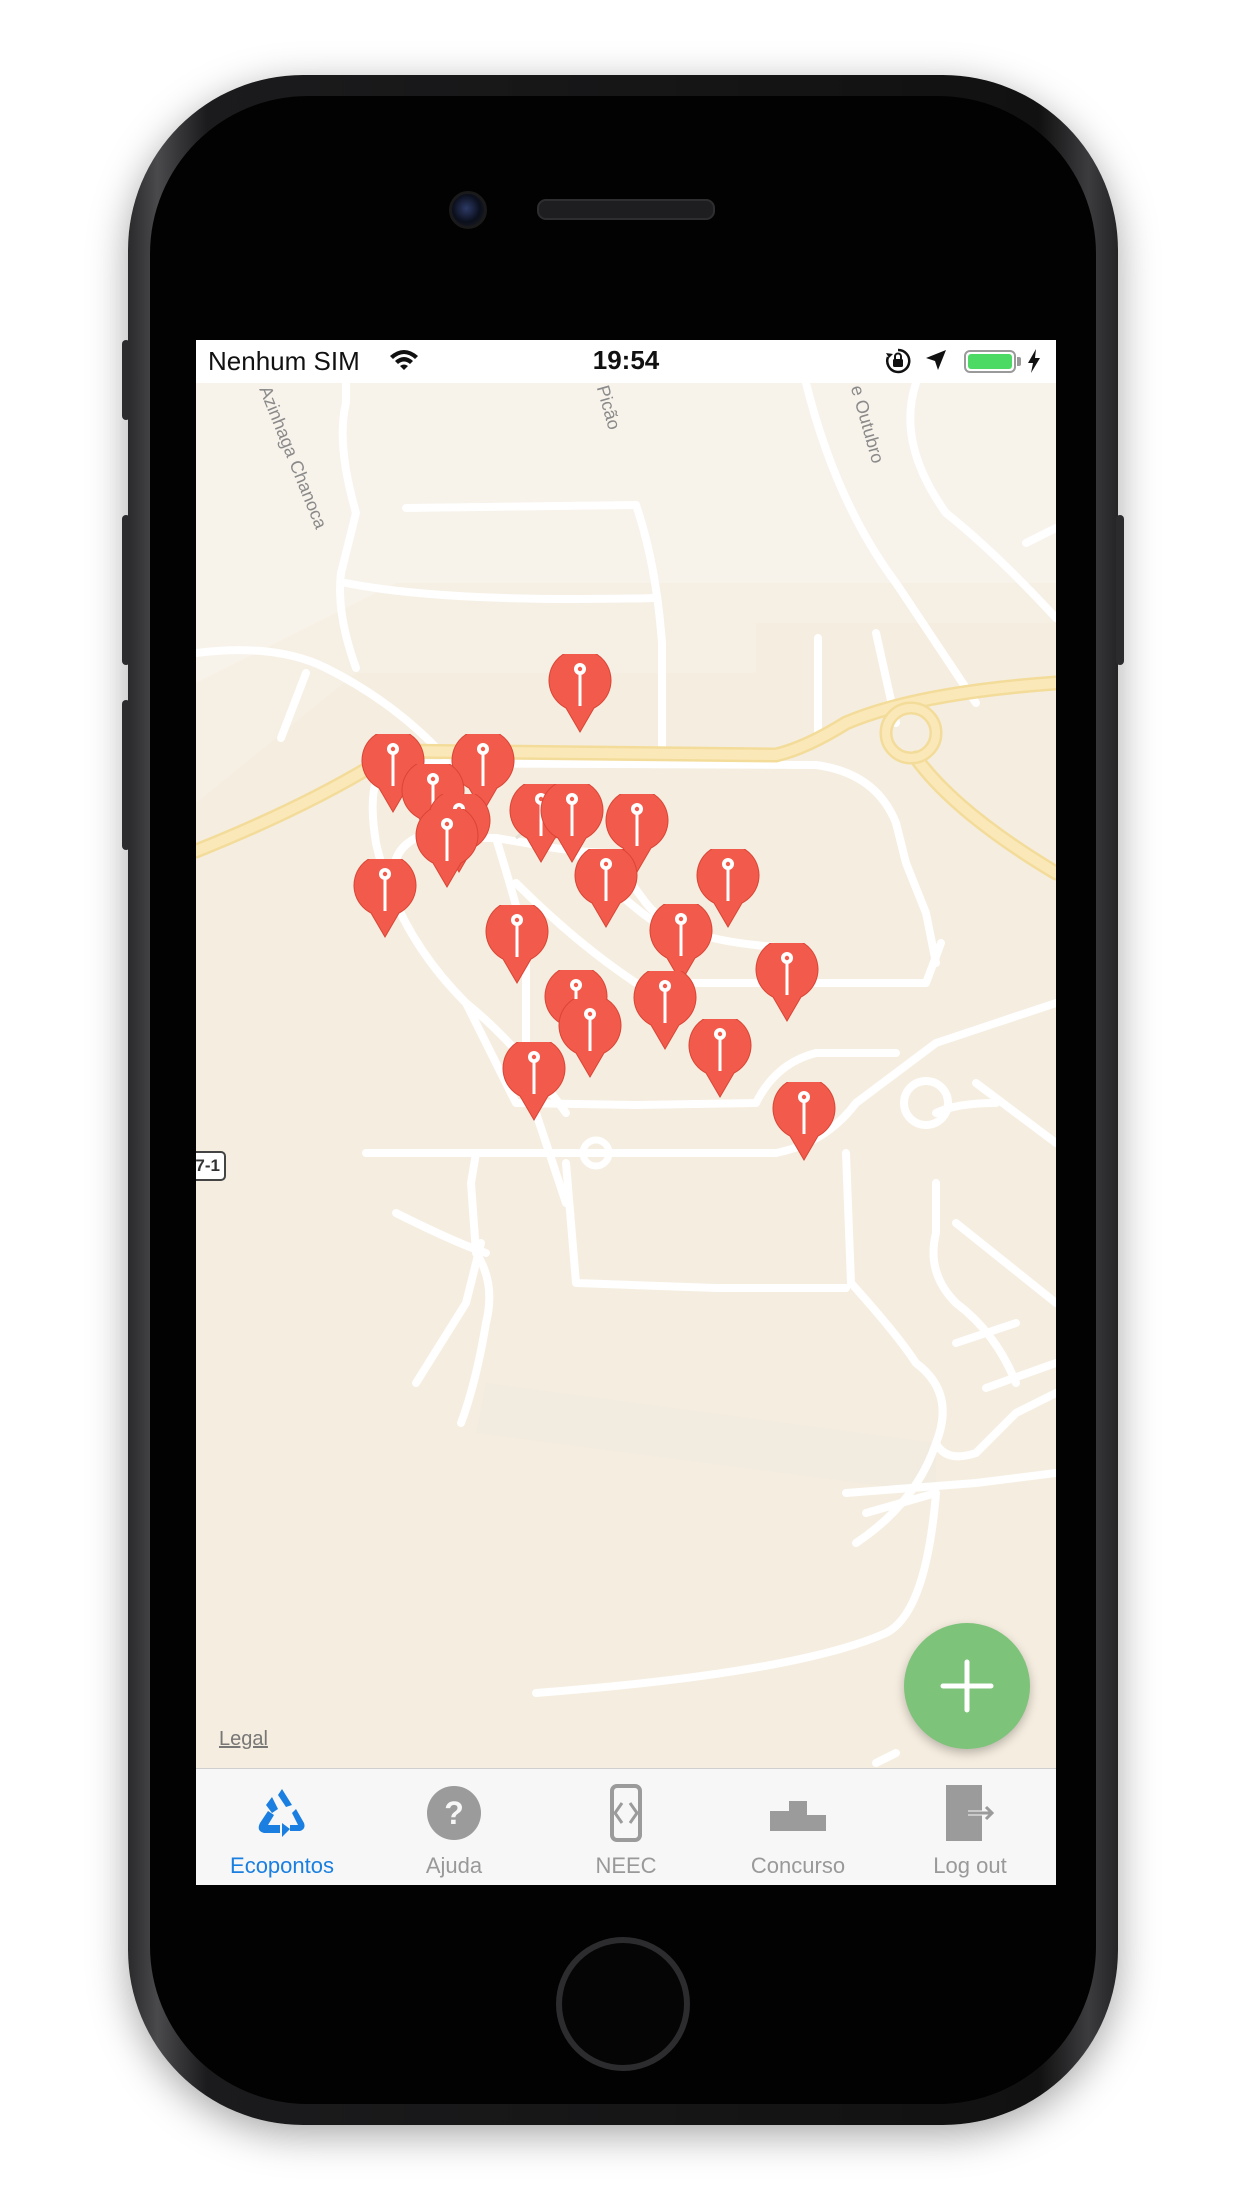 The image size is (1242, 2208). What do you see at coordinates (1120, 590) in the screenshot?
I see `power-button` at bounding box center [1120, 590].